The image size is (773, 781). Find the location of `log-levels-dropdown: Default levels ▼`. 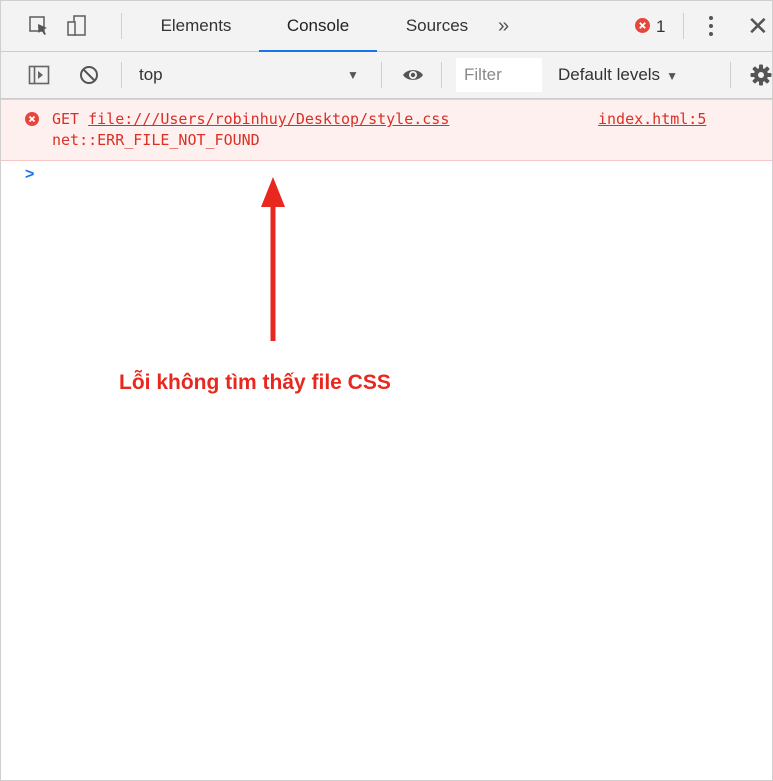

log-levels-dropdown: Default levels ▼ is located at coordinates (618, 75).